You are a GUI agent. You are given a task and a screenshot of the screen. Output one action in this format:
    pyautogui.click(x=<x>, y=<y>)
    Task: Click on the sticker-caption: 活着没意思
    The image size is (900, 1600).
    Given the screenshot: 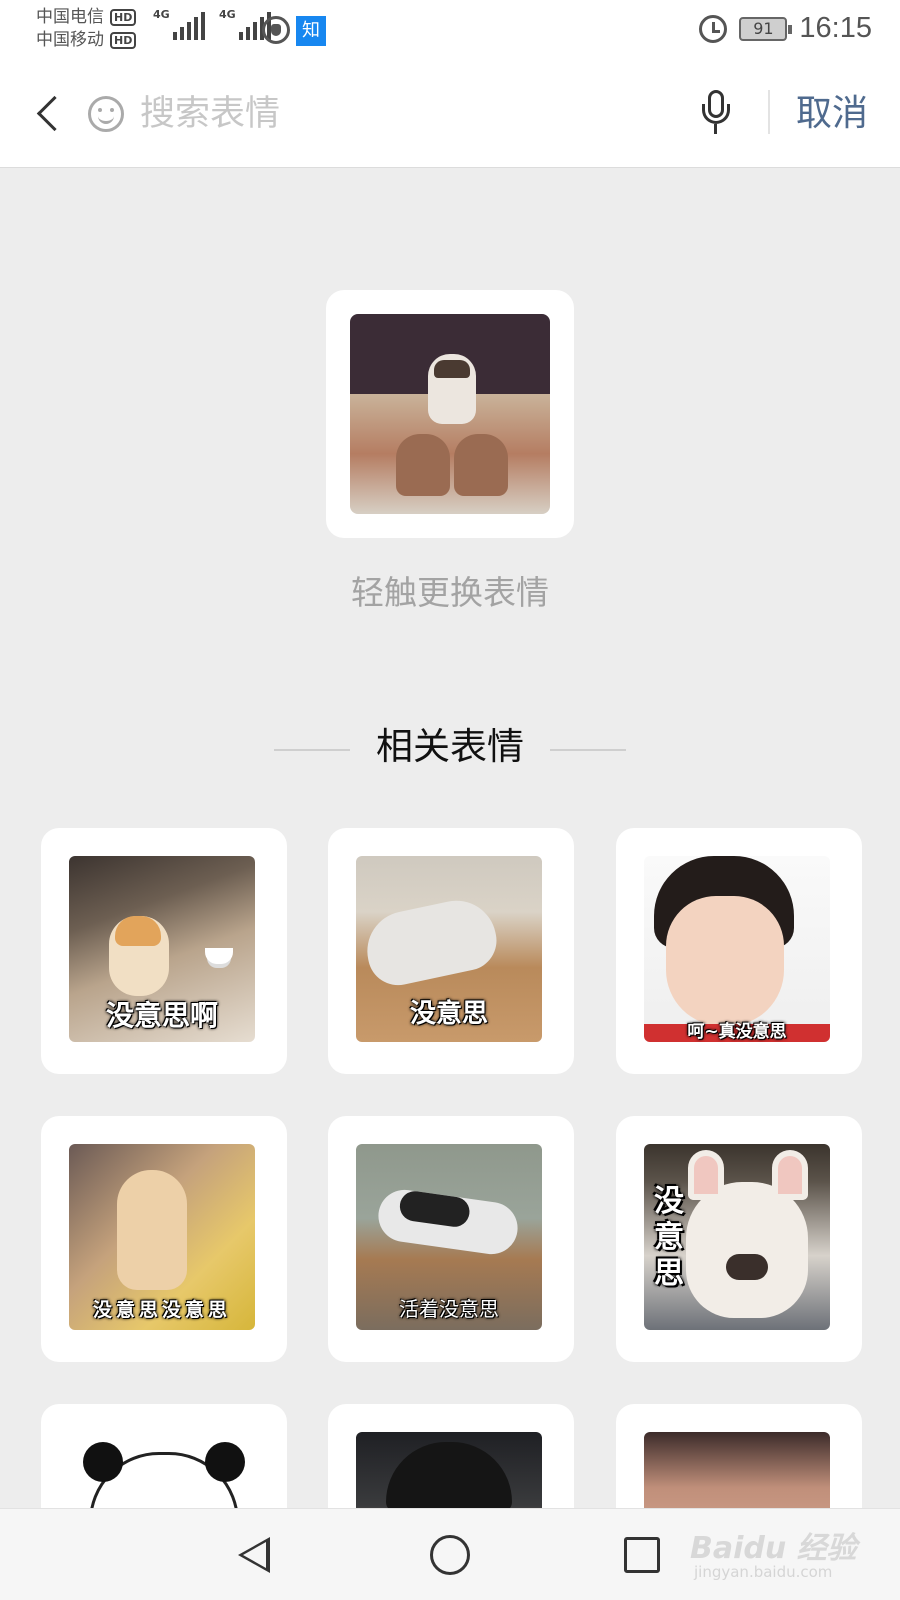 What is the action you would take?
    pyautogui.click(x=449, y=1309)
    